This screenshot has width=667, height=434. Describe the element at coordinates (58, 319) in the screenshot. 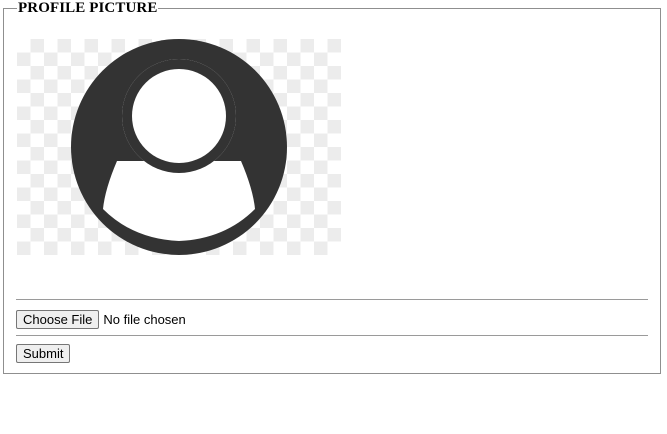

I see `choose-file-button: Choose File` at that location.